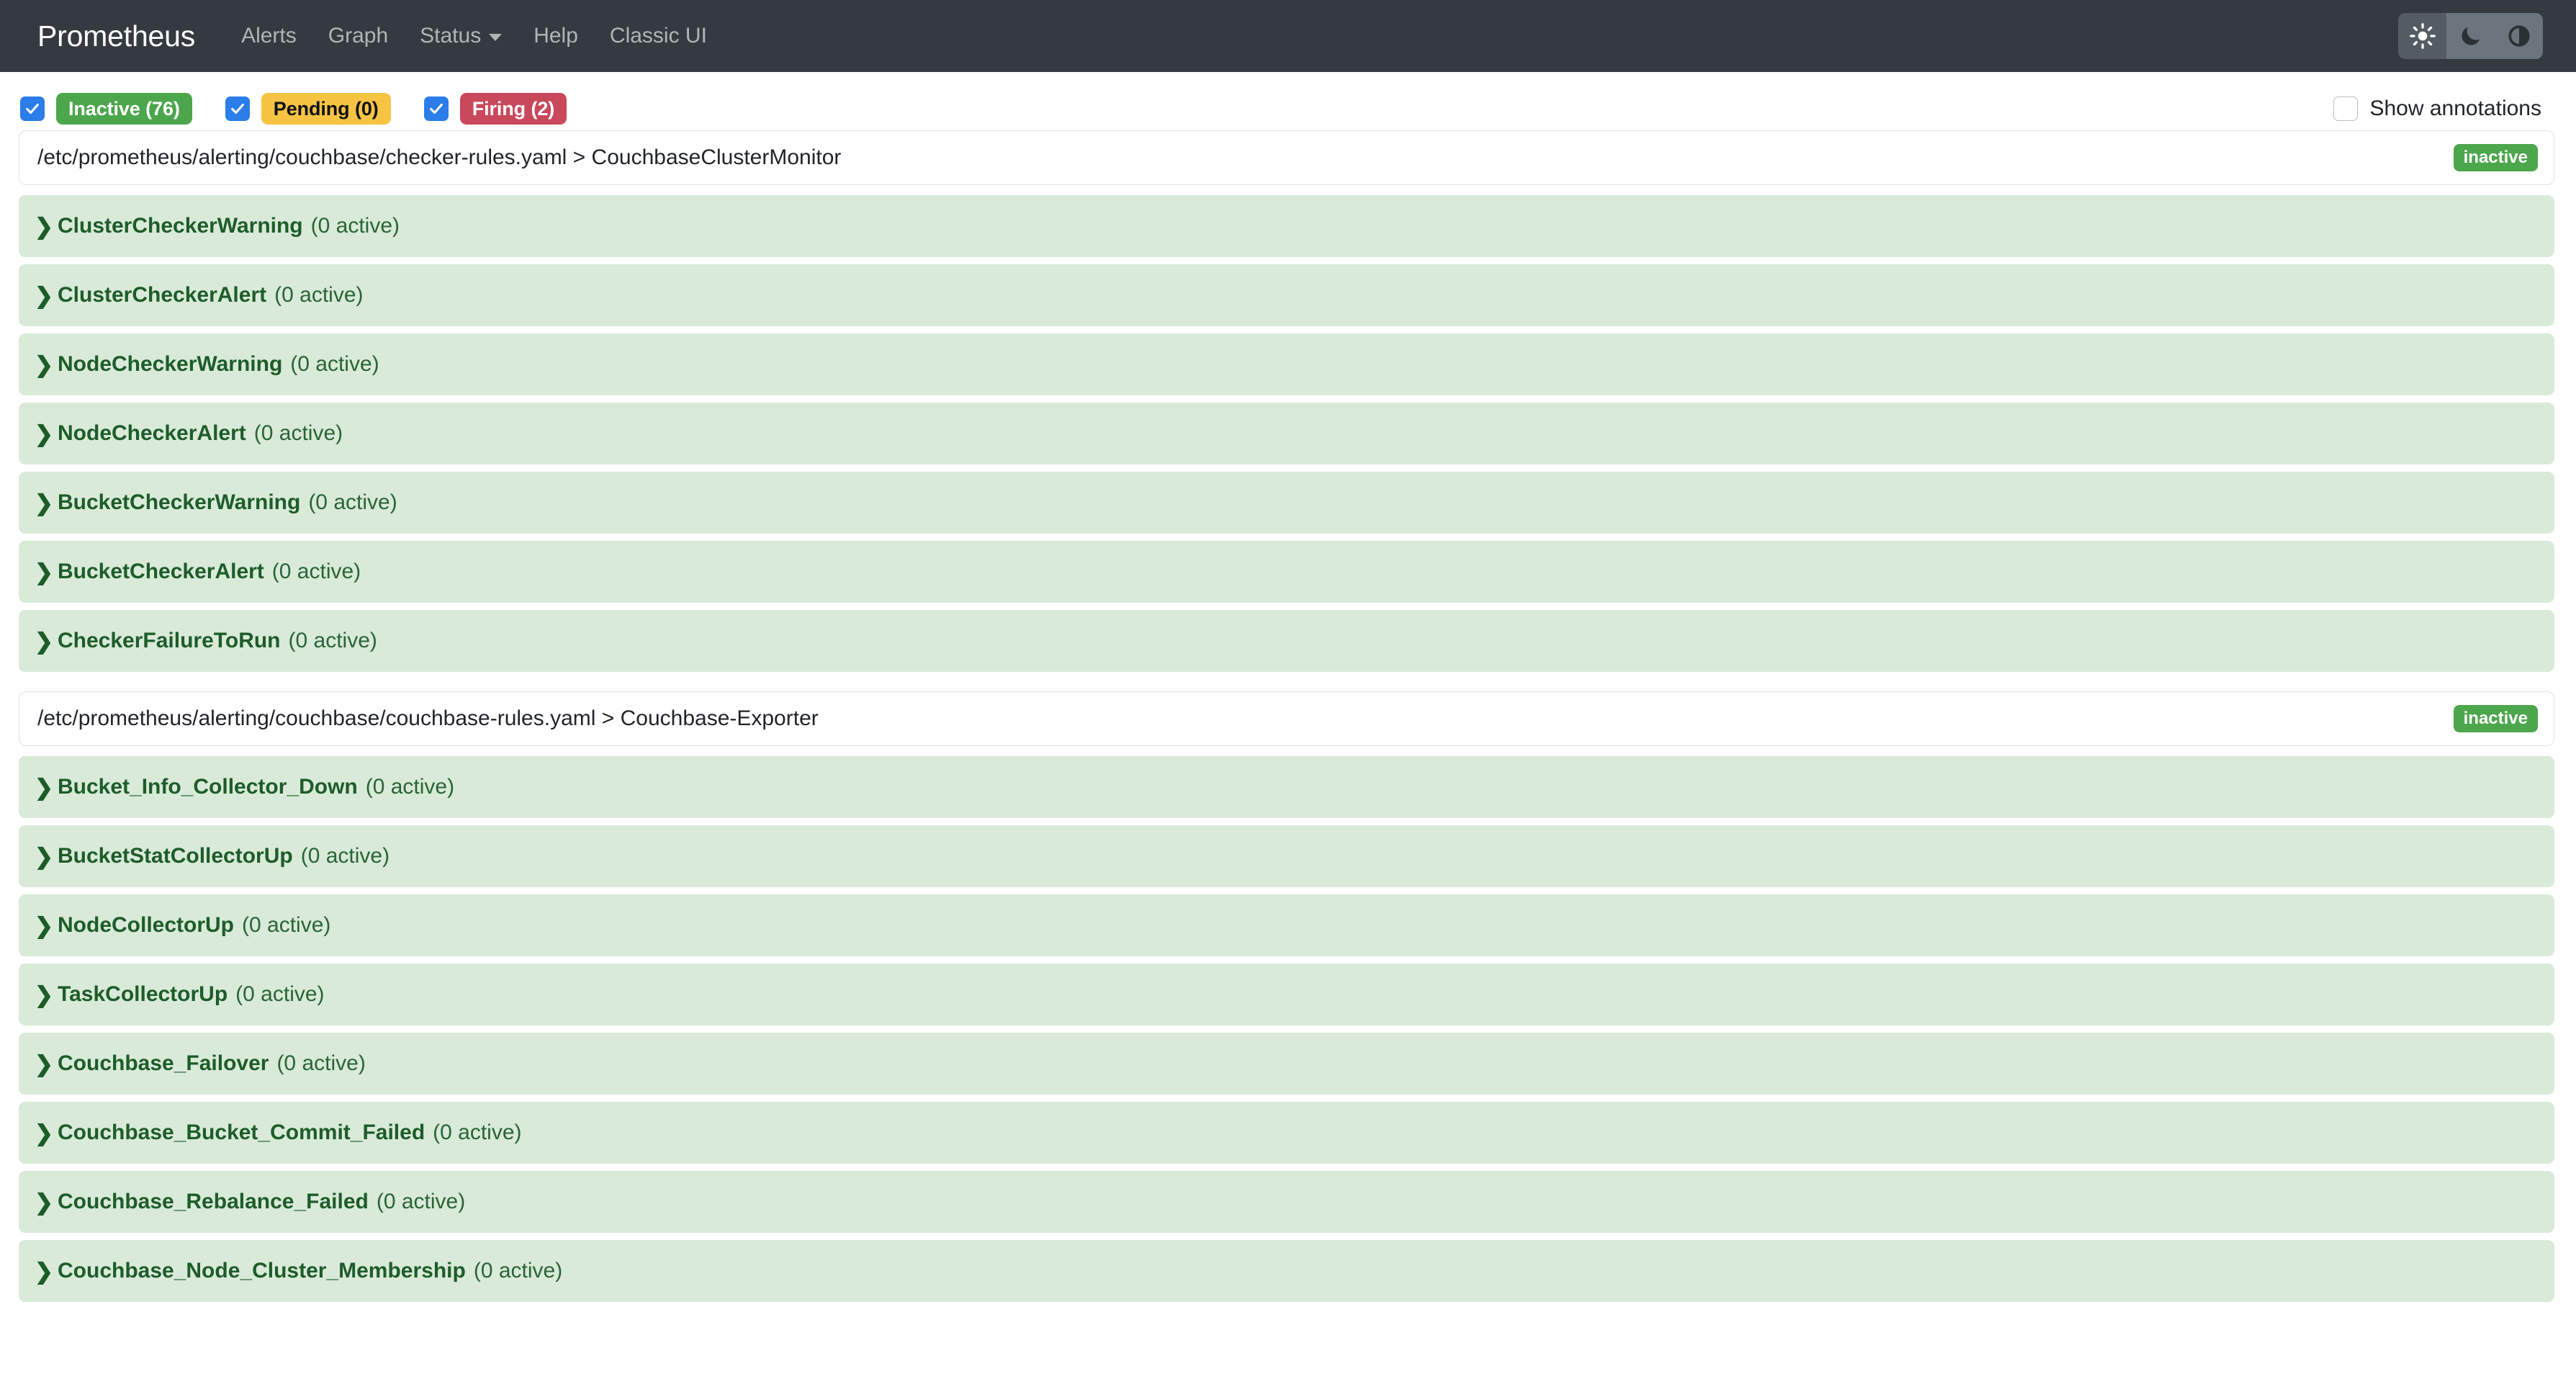  Describe the element at coordinates (175, 856) in the screenshot. I see `alert-rule-name: BucketStatCollectorUp` at that location.